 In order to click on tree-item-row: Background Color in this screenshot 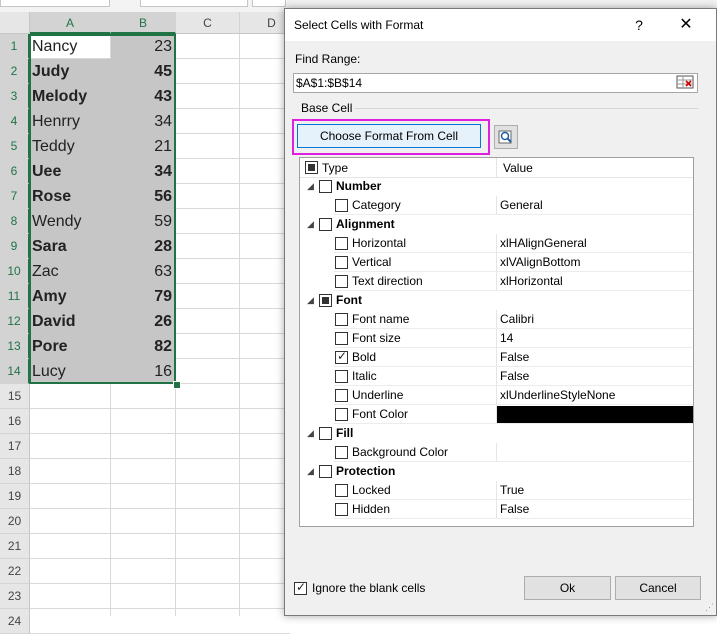, I will do `click(496, 452)`.